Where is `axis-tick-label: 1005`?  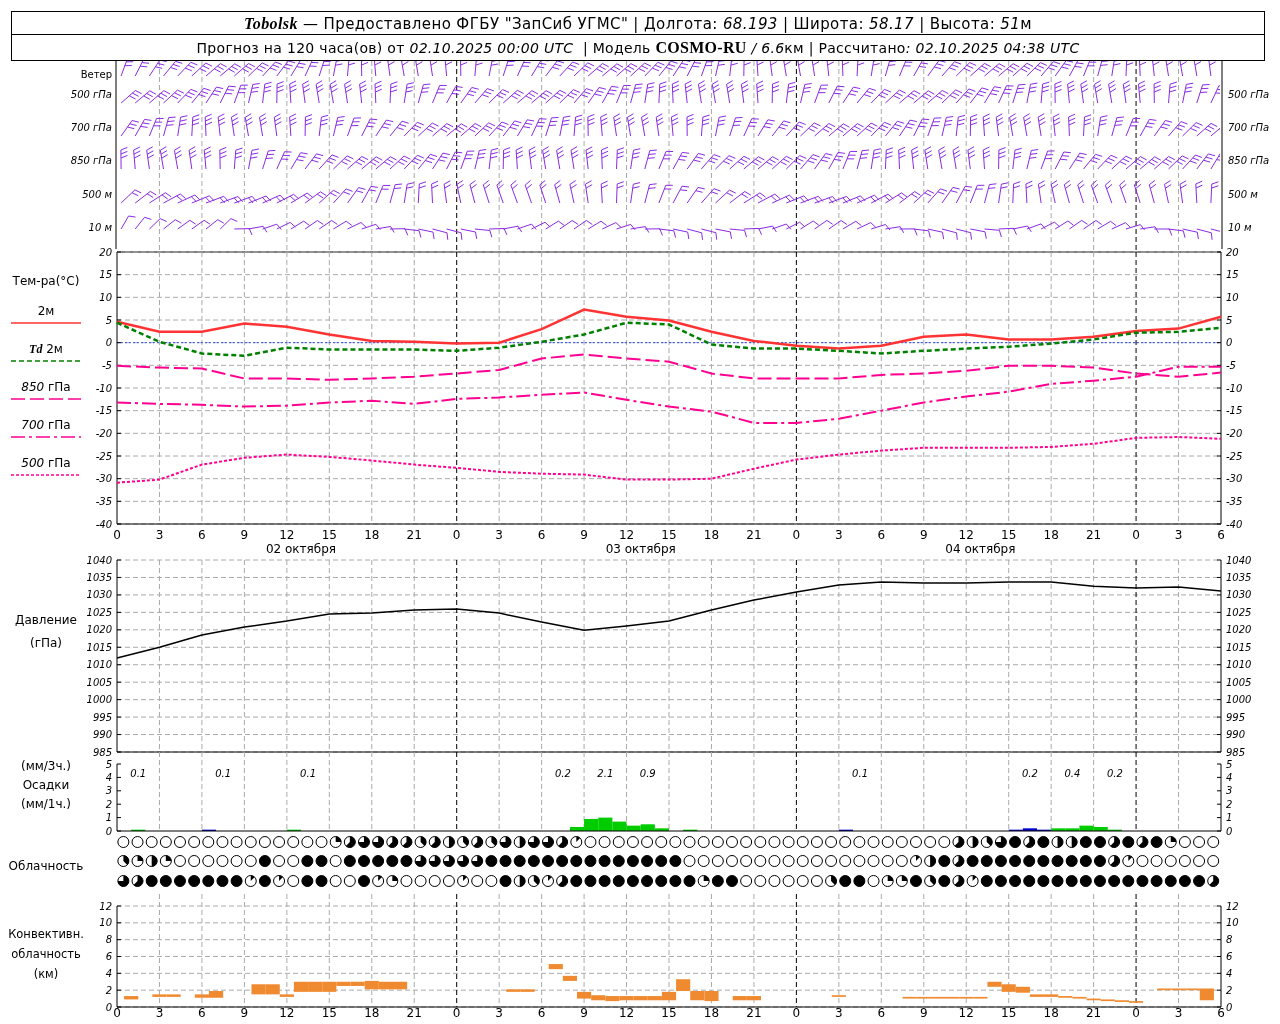 axis-tick-label: 1005 is located at coordinates (99, 682).